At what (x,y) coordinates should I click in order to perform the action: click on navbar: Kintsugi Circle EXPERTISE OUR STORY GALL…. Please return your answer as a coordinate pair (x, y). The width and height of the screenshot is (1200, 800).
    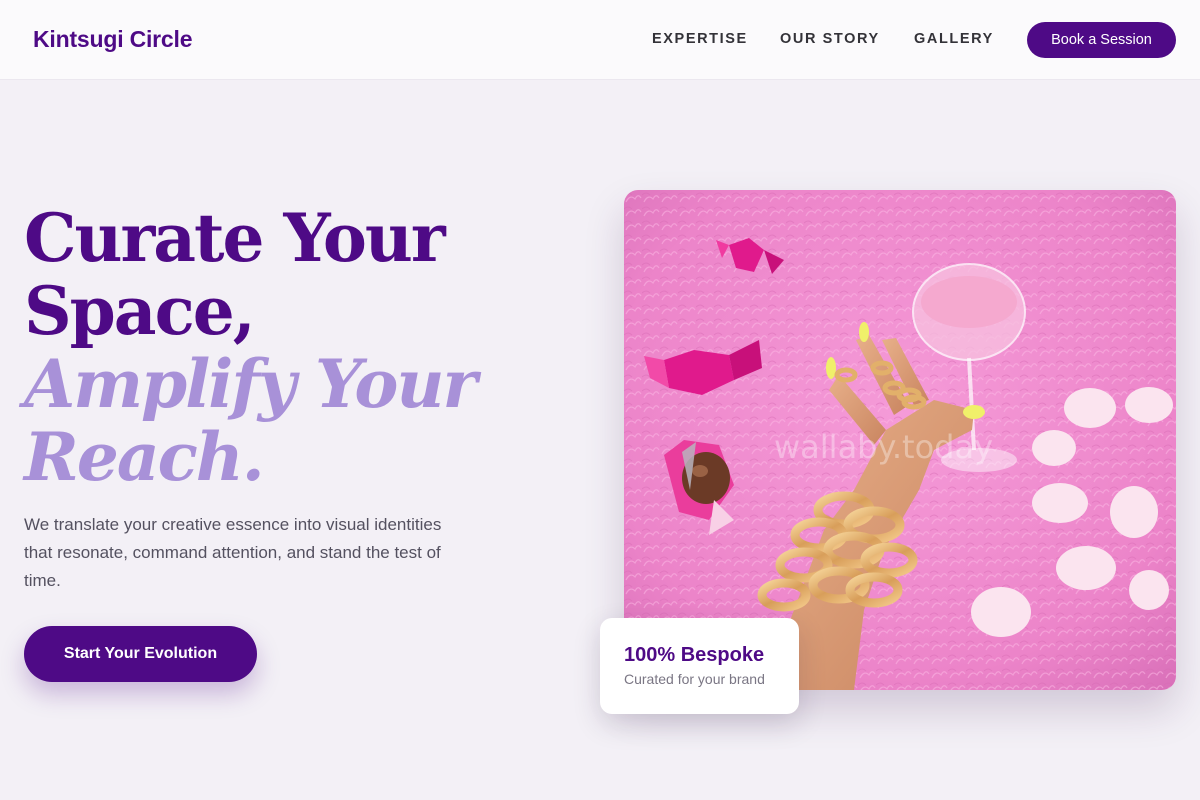
    Looking at the image, I should click on (600, 40).